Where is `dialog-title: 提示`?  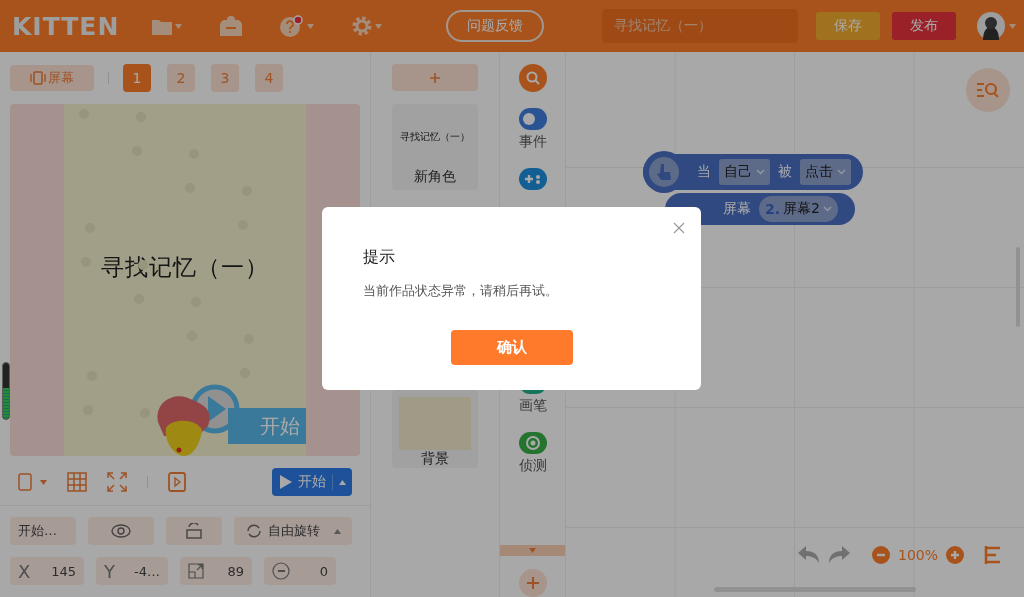
dialog-title: 提示 is located at coordinates (379, 257).